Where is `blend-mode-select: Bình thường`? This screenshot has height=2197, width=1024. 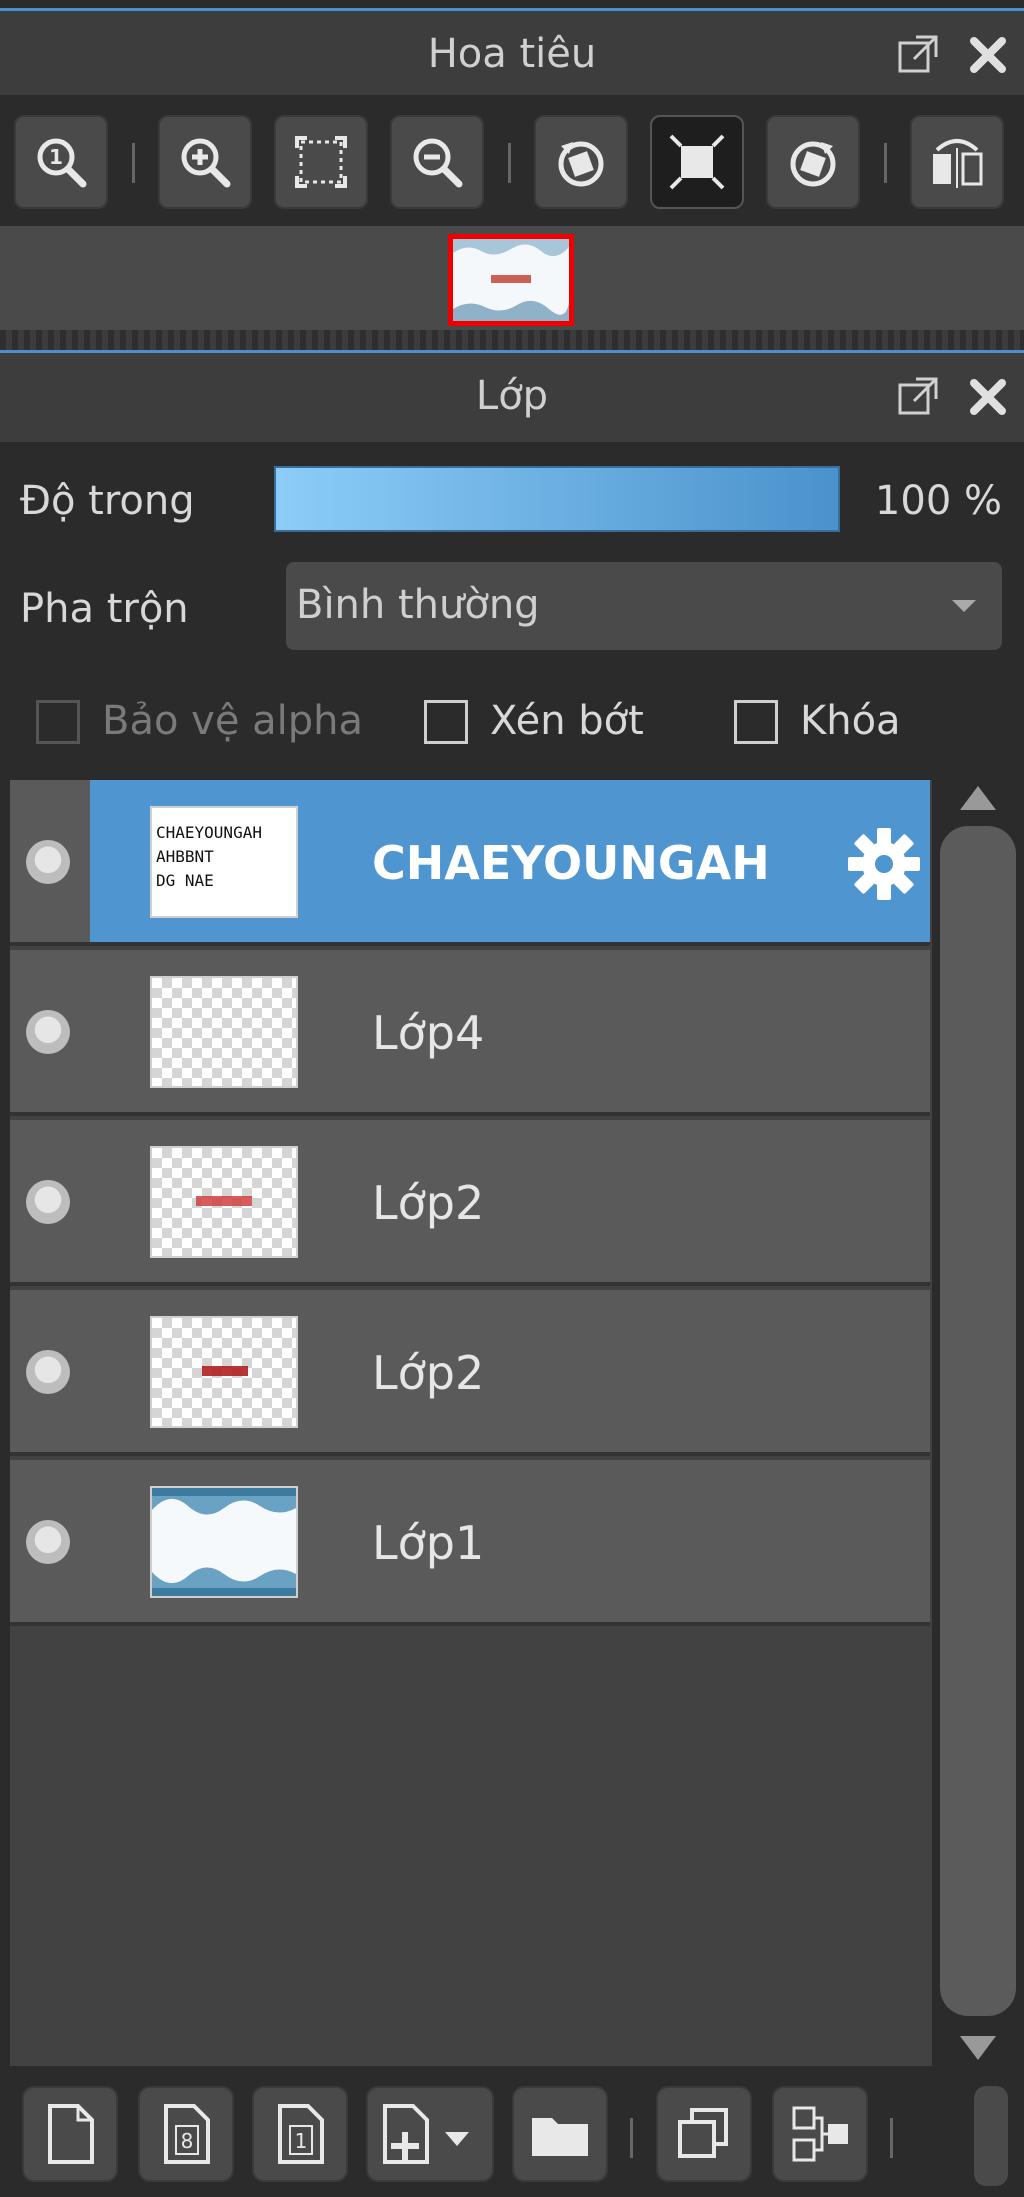
blend-mode-select: Bình thường is located at coordinates (644, 606).